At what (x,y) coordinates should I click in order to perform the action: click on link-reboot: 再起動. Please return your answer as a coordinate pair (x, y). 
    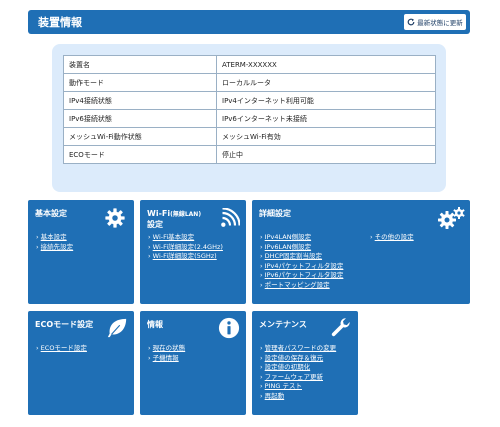
    Looking at the image, I should click on (298, 397).